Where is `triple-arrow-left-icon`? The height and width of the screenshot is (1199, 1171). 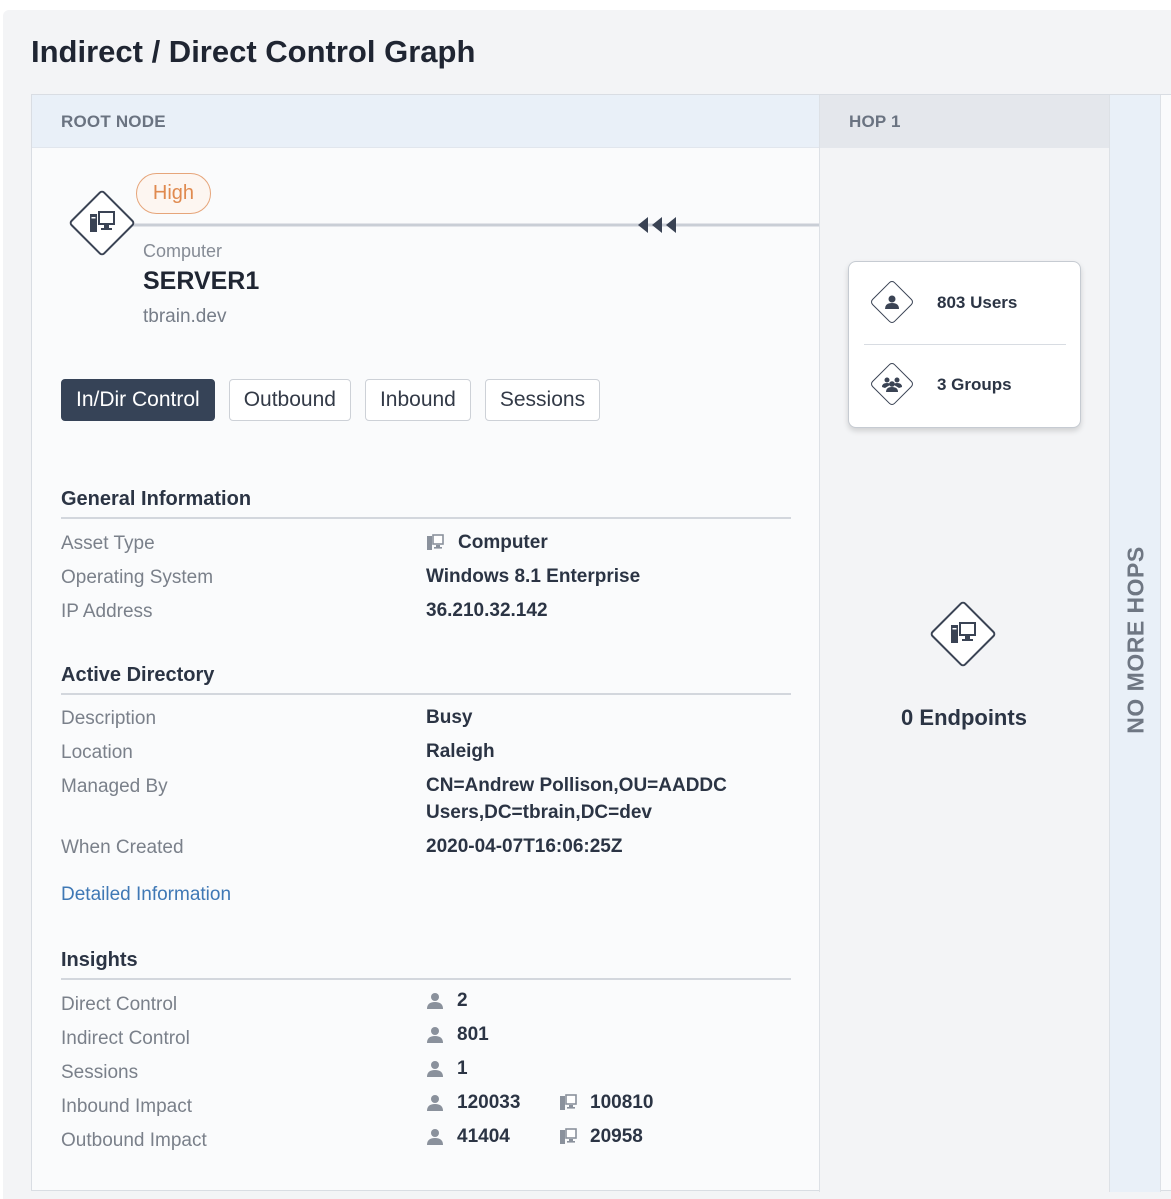
triple-arrow-left-icon is located at coordinates (657, 225).